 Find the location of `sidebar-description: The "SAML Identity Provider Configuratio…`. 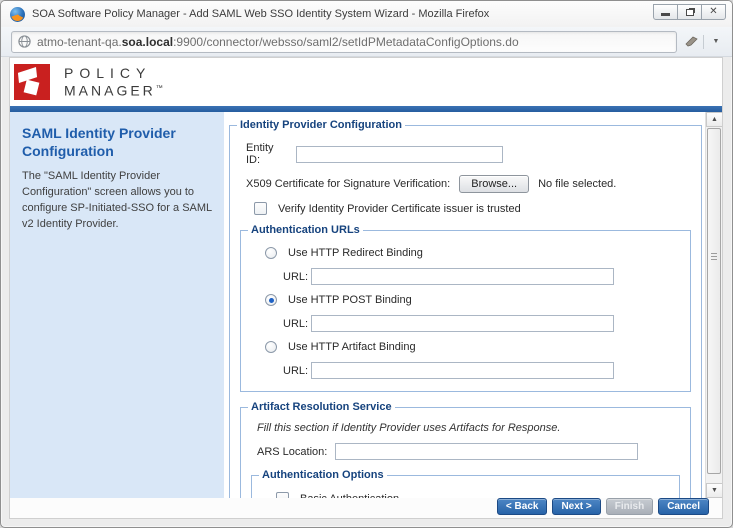

sidebar-description: The "SAML Identity Provider Configuratio… is located at coordinates (117, 200).